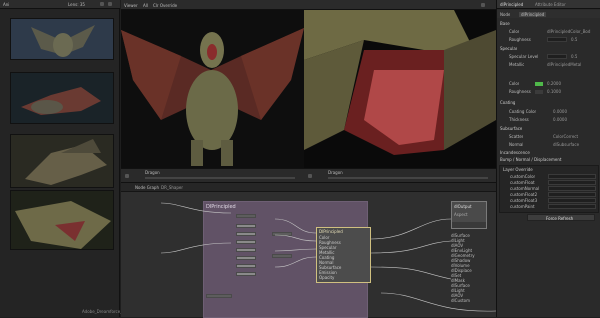 This screenshot has height=318, width=600. Describe the element at coordinates (131, 5) in the screenshot. I see `viewer-tab: Viewer` at that location.